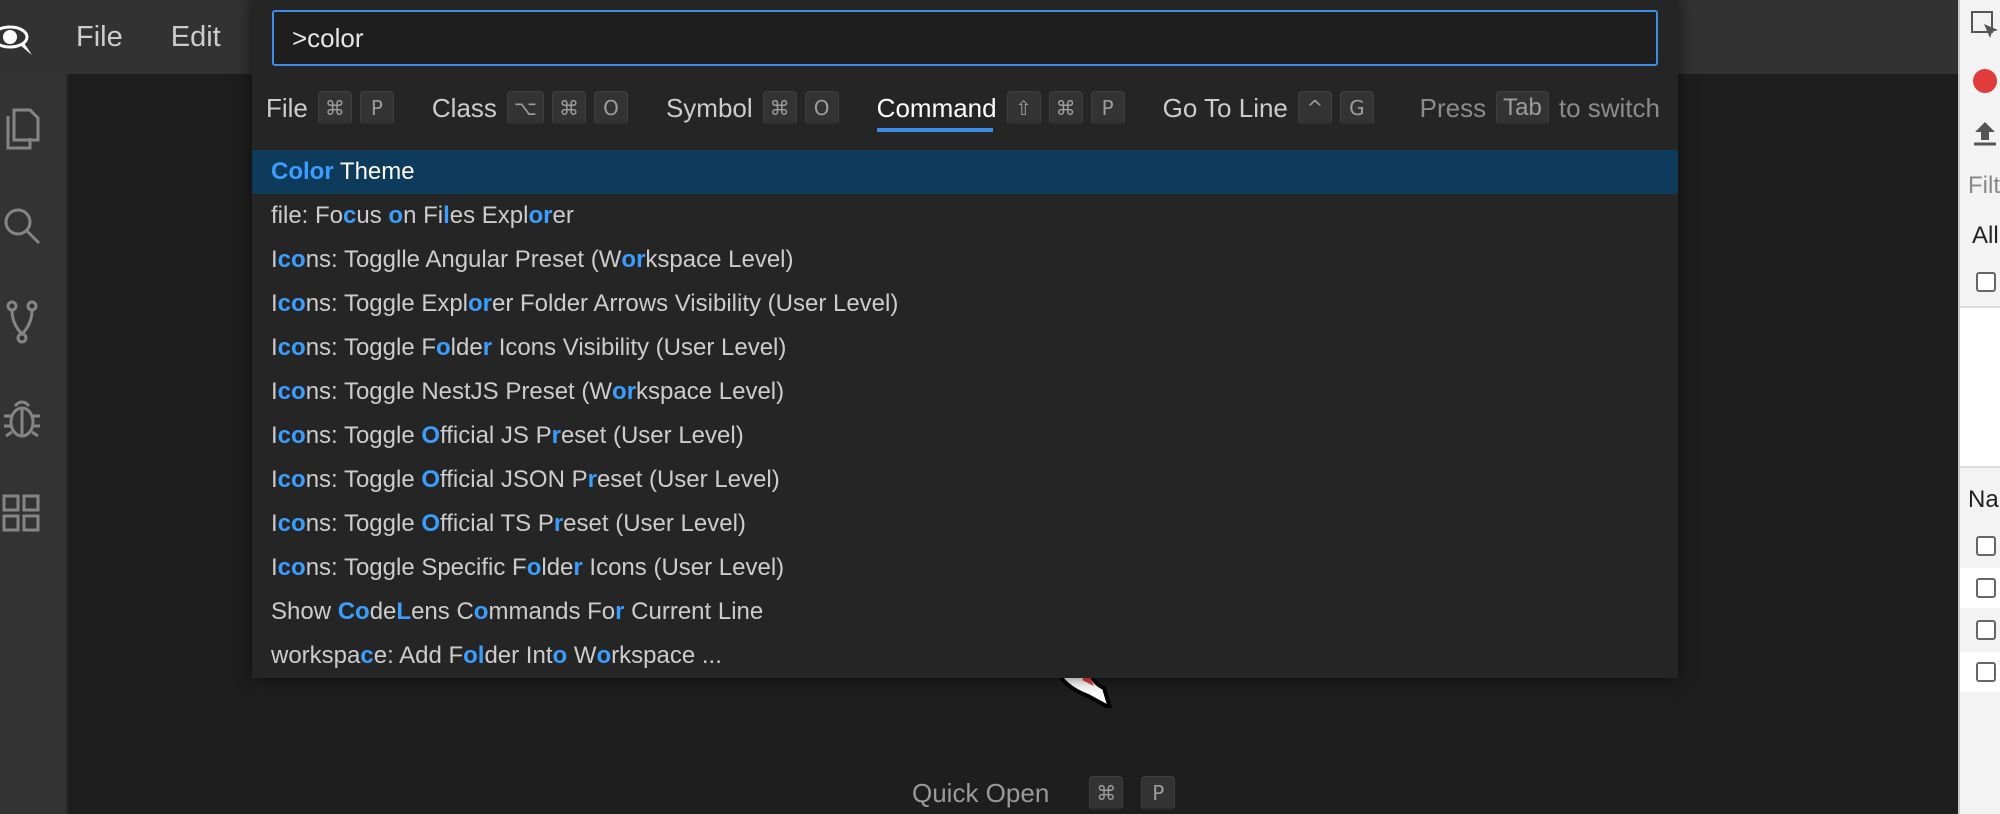  Describe the element at coordinates (1540, 108) in the screenshot. I see `switch-hint: Press Tab to switch` at that location.